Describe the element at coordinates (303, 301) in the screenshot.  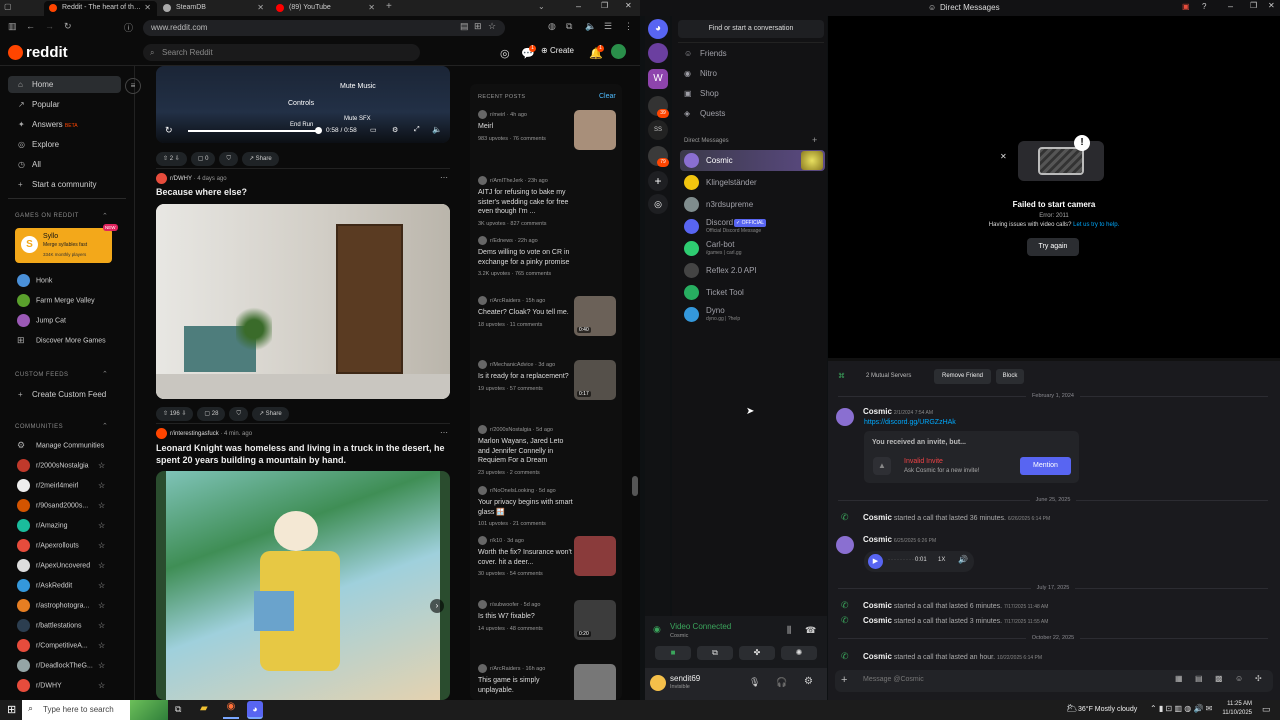
I see `post-image` at that location.